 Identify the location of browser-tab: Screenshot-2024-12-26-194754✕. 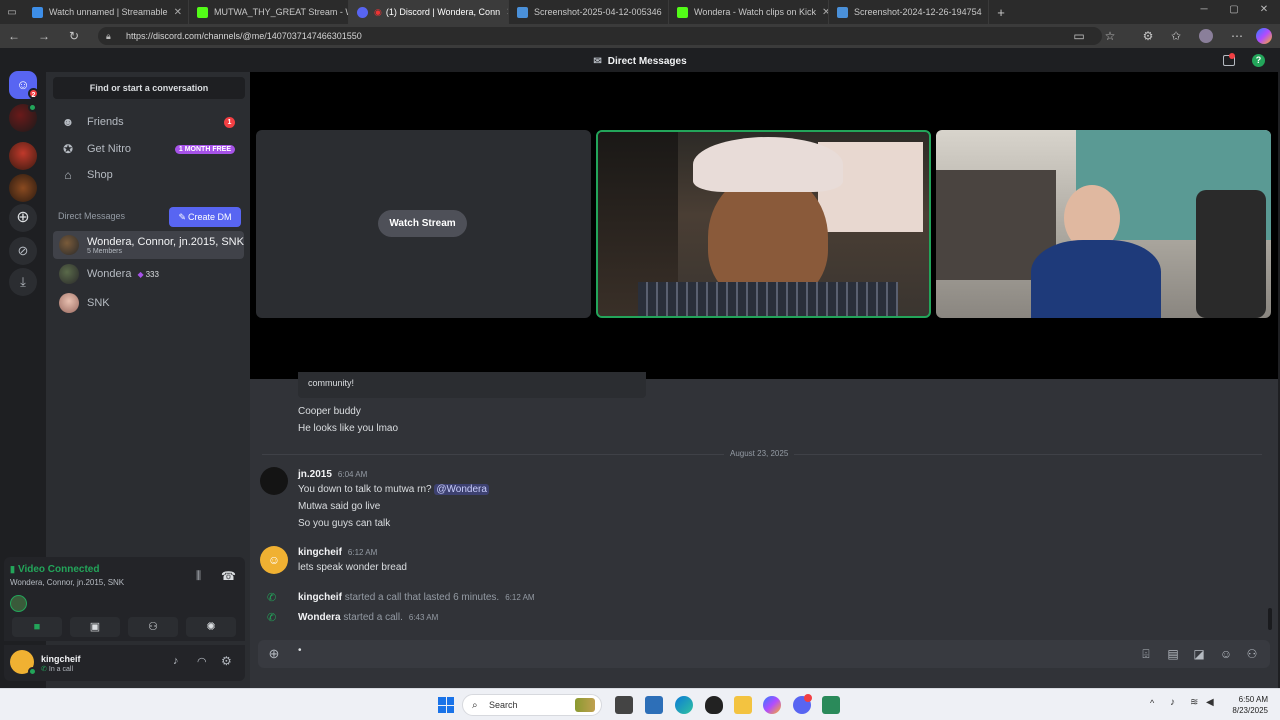
(909, 12).